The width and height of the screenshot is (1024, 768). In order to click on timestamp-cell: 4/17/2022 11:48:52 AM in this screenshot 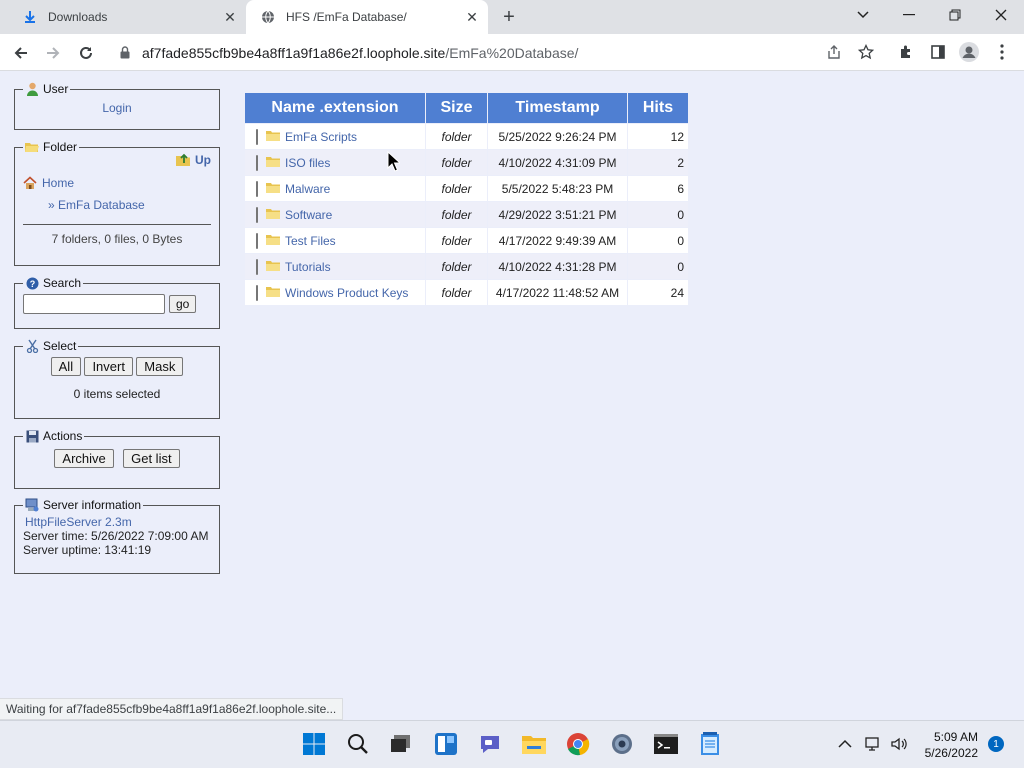, I will do `click(557, 292)`.